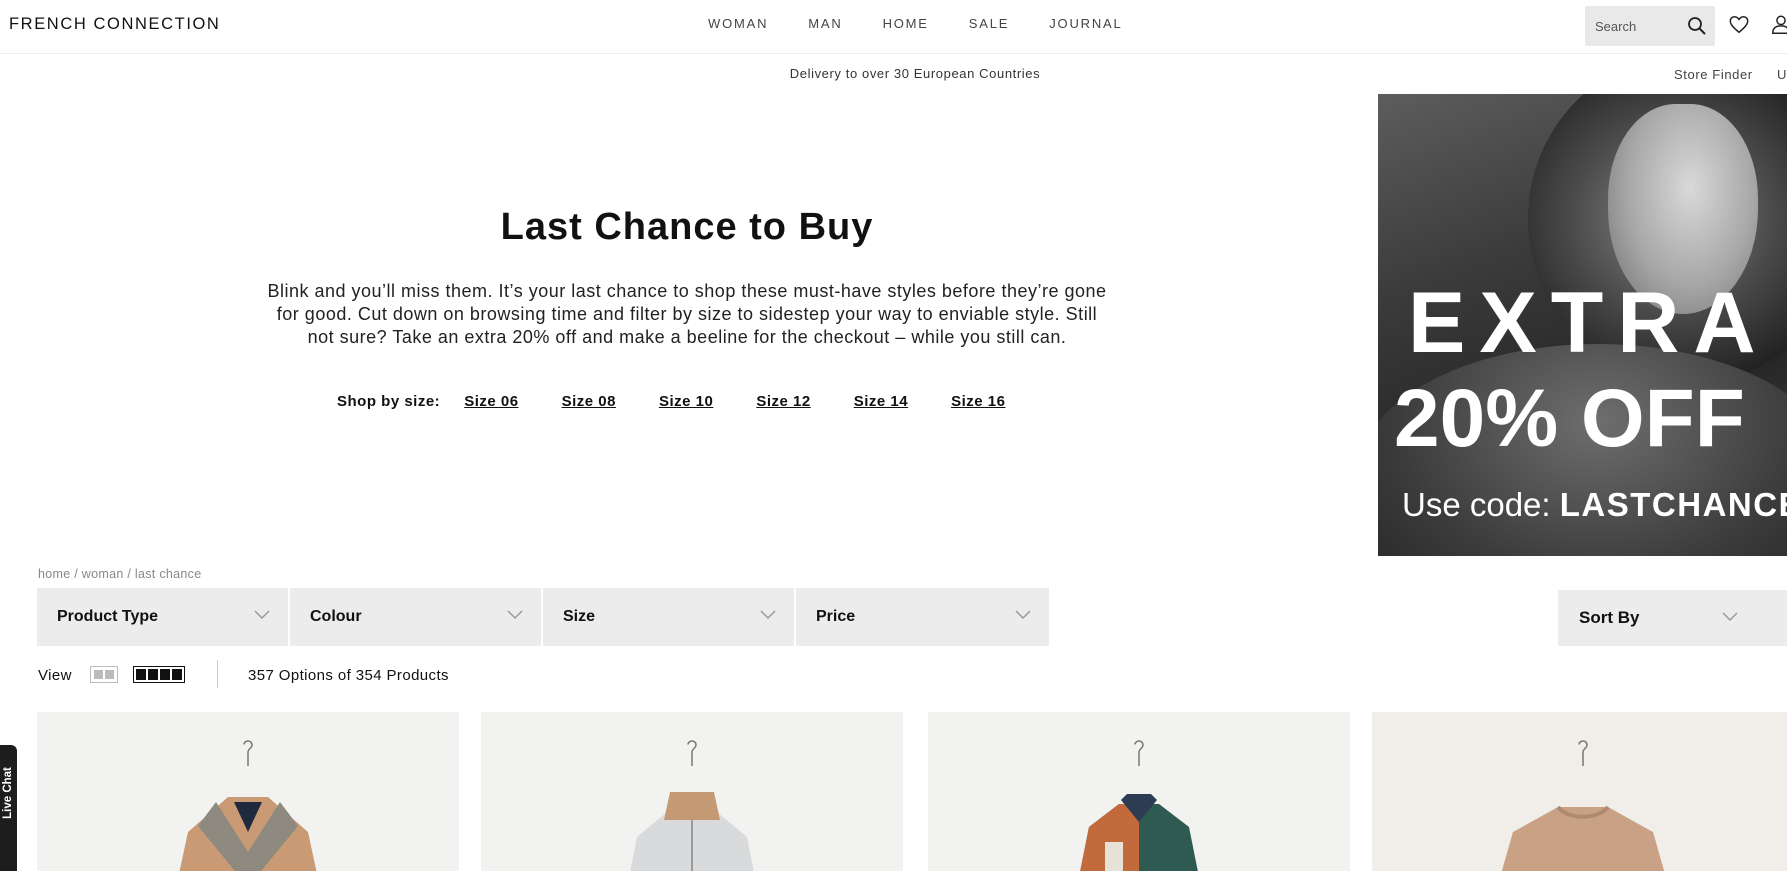 The height and width of the screenshot is (871, 1787). Describe the element at coordinates (416, 617) in the screenshot. I see `filter-colour: Colour` at that location.